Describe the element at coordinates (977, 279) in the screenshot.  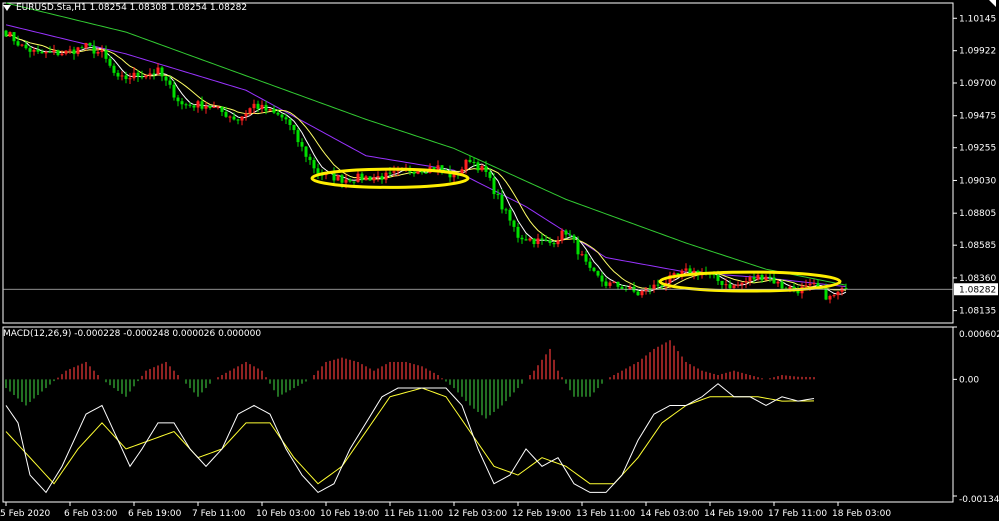
I see `price-tick-label: 1.08360` at that location.